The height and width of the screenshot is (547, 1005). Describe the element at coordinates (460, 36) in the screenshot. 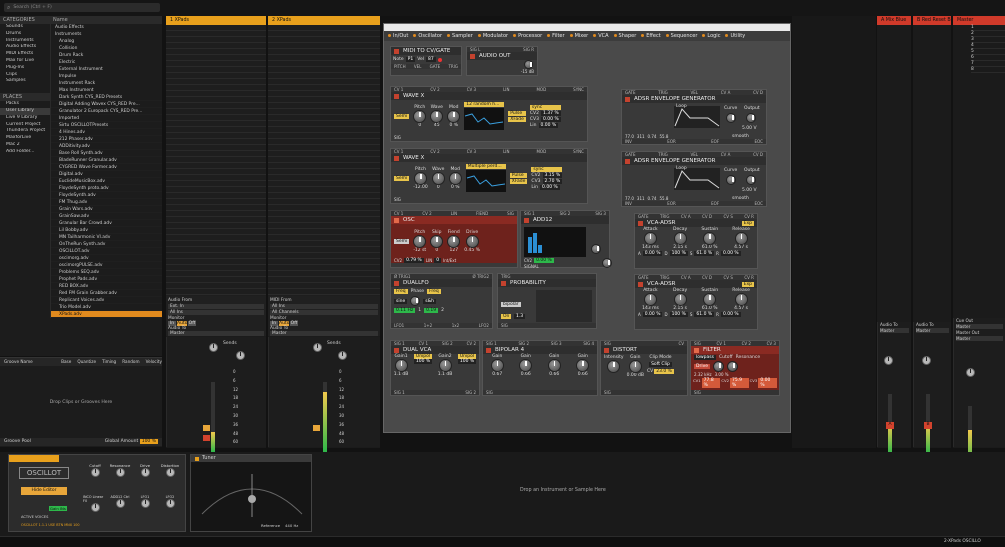

I see `tab-sampler: Sampler` at that location.